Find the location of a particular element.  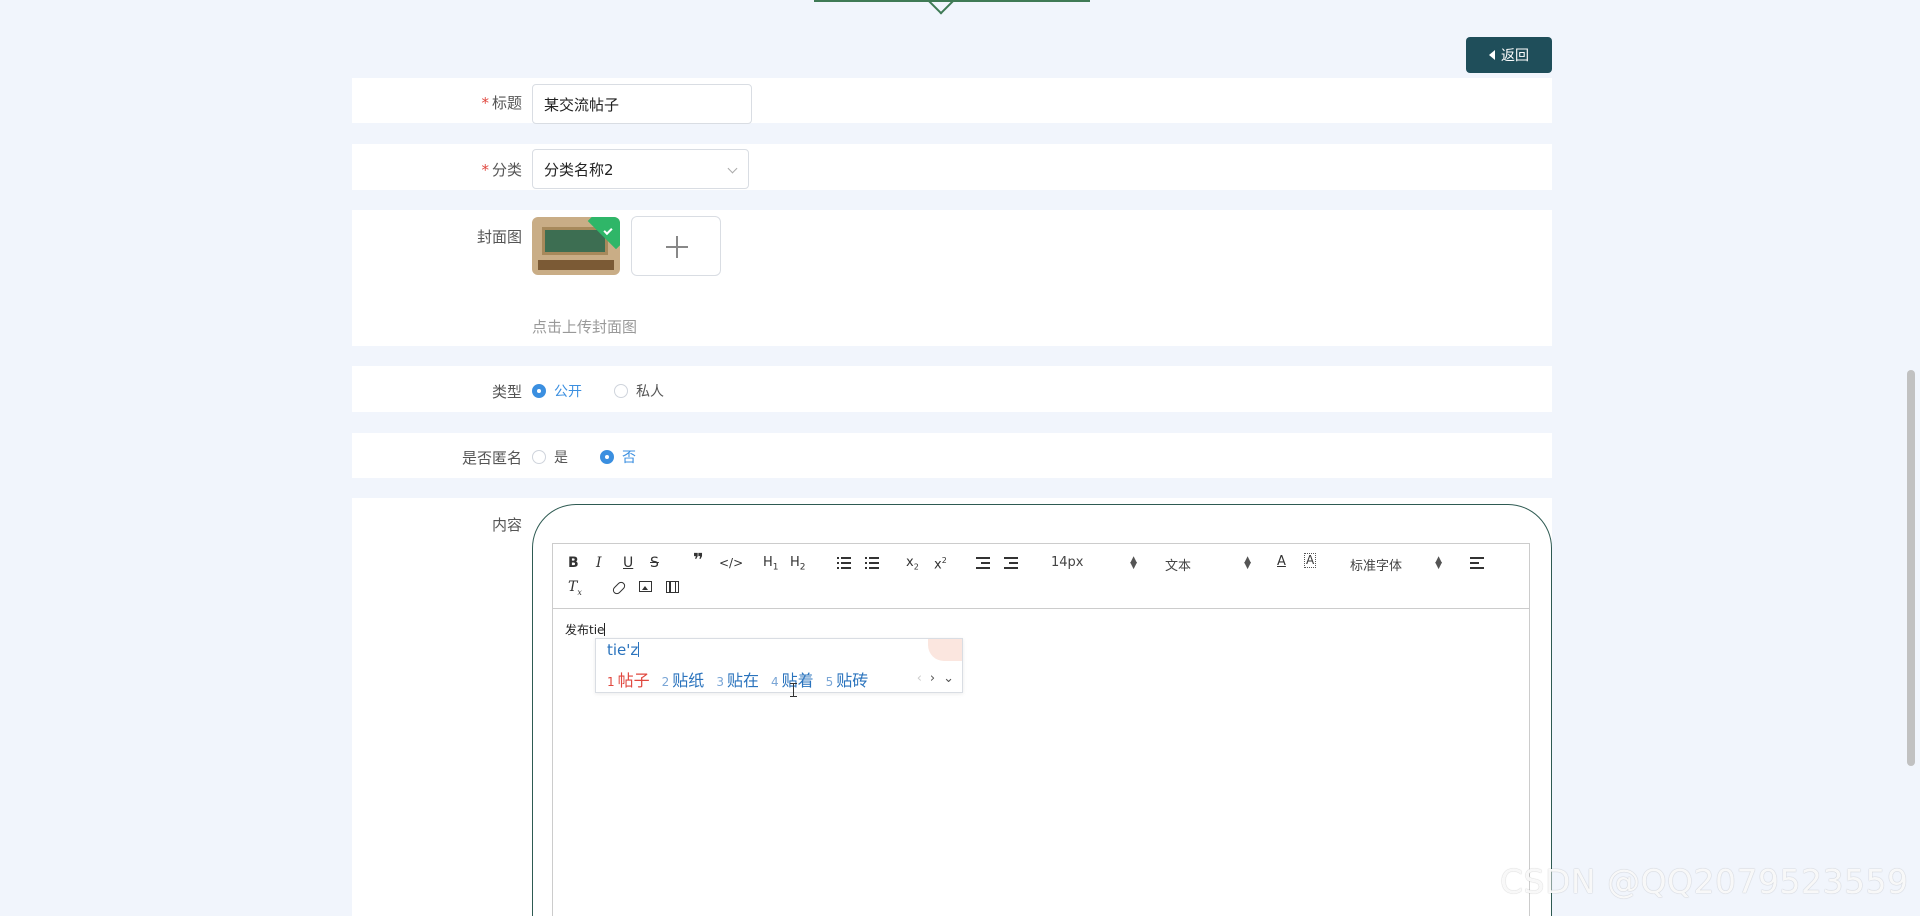

ime-nav: ‹ › ⌄ is located at coordinates (935, 678).